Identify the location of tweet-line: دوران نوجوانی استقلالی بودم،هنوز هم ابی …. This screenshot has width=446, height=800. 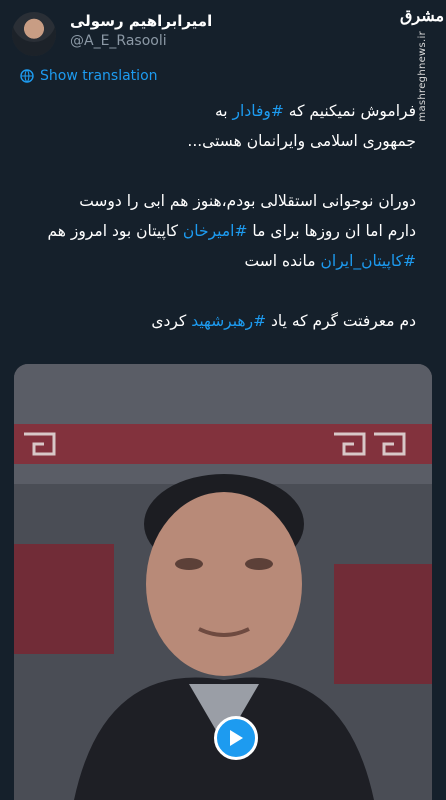
(247, 201).